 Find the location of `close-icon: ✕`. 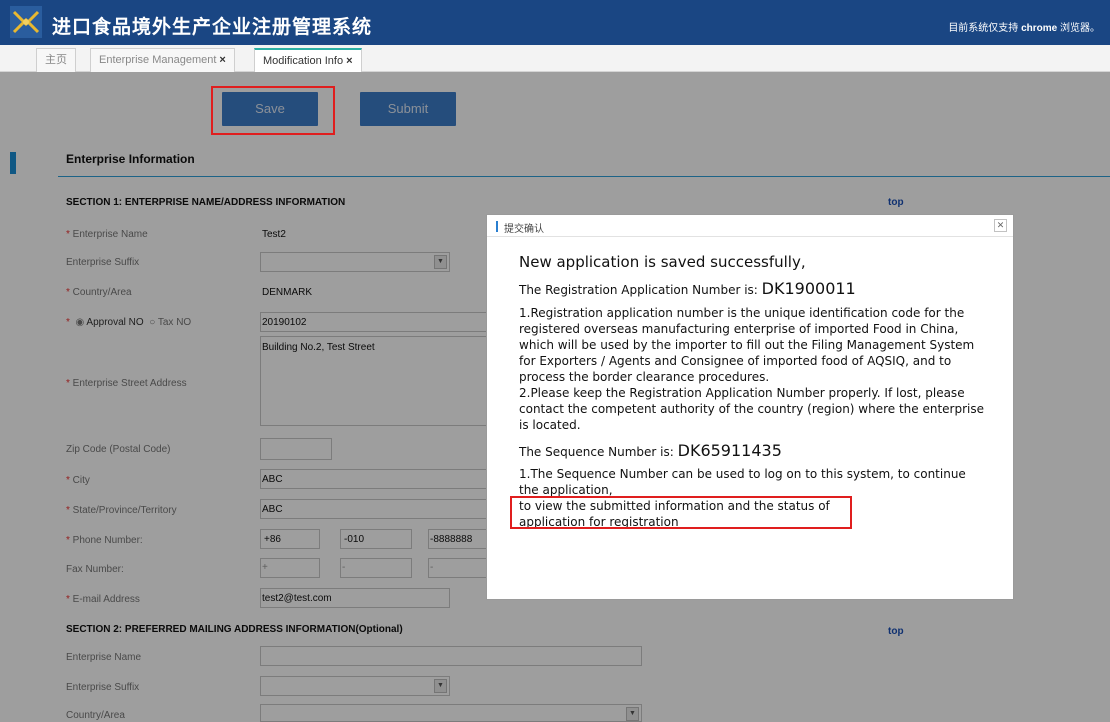

close-icon: ✕ is located at coordinates (1000, 225).